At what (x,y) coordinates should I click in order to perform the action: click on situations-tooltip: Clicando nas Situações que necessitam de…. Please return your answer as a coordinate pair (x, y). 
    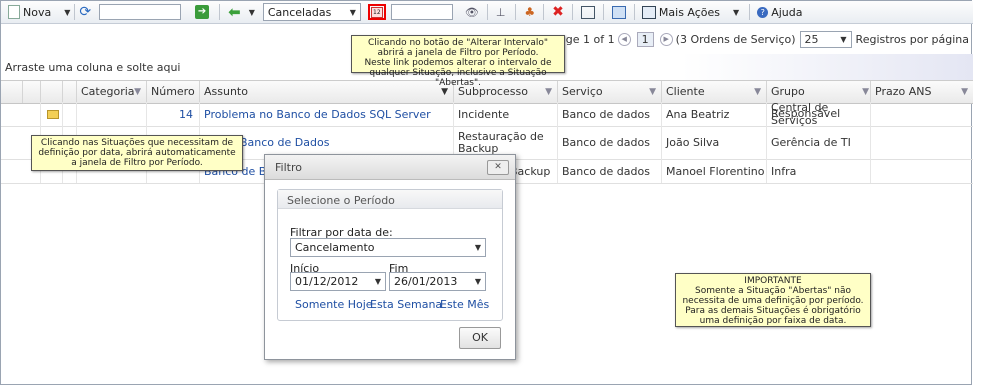
    Looking at the image, I should click on (137, 153).